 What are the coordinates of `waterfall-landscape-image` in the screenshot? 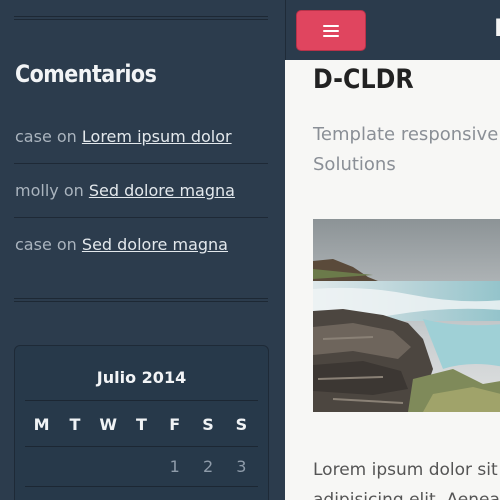 It's located at (406, 315).